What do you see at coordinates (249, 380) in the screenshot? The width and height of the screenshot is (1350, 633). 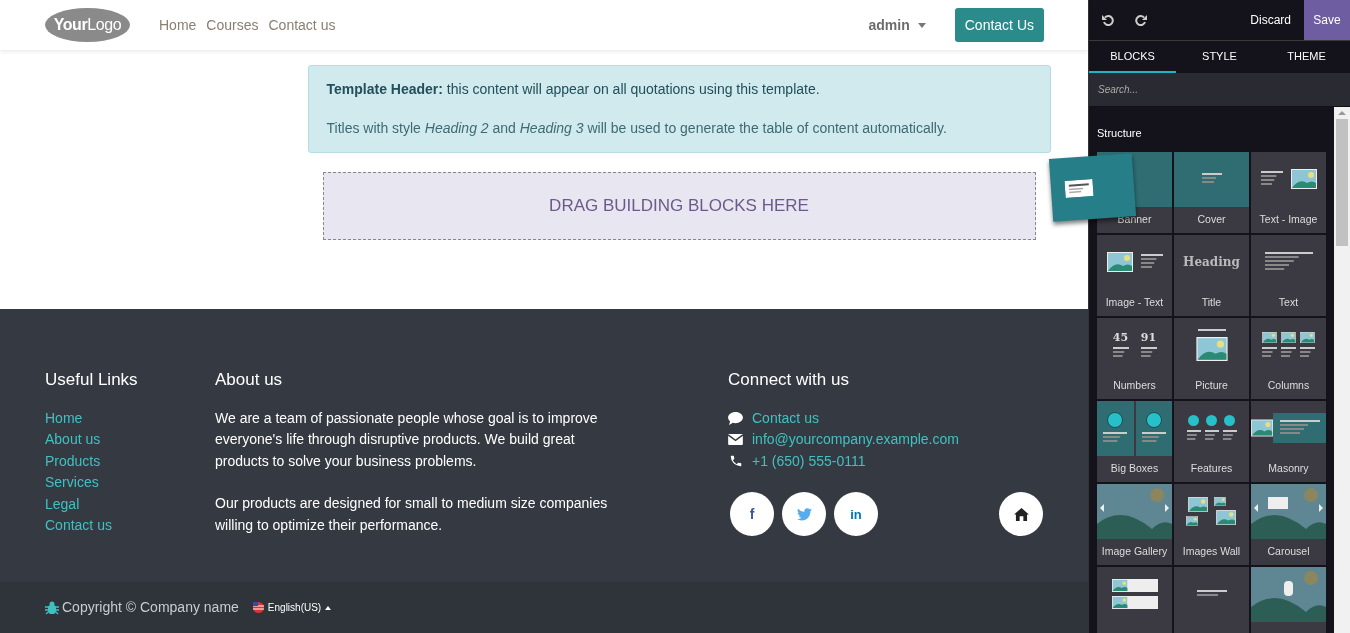 I see `footer-heading: About us` at bounding box center [249, 380].